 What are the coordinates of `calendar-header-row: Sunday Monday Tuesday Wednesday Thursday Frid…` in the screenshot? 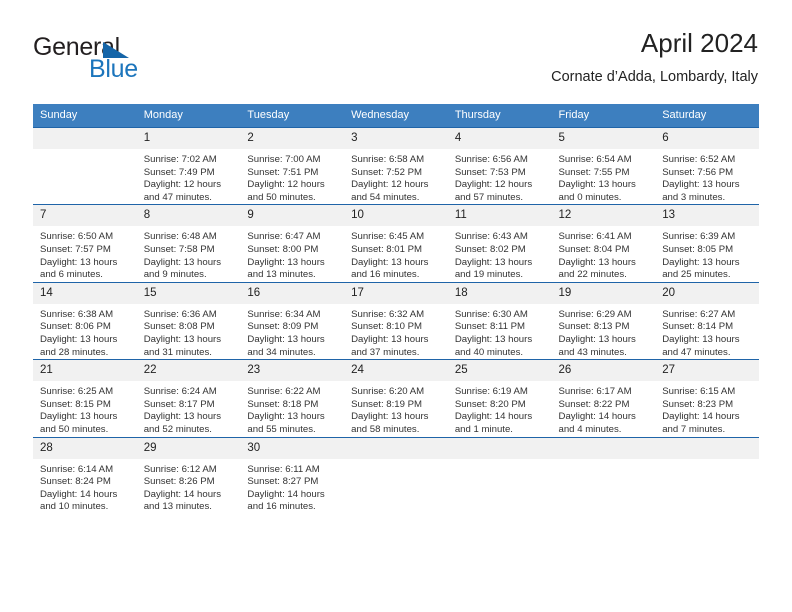 It's located at (396, 116).